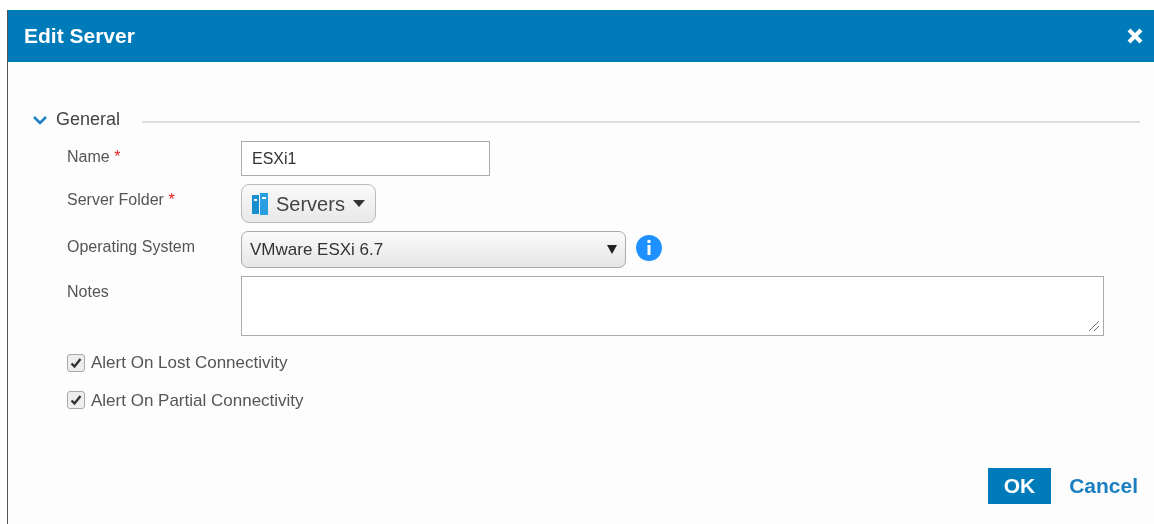 Image resolution: width=1154 pixels, height=524 pixels. What do you see at coordinates (197, 400) in the screenshot?
I see `checkbox-label: Alert On Partial Connectivity` at bounding box center [197, 400].